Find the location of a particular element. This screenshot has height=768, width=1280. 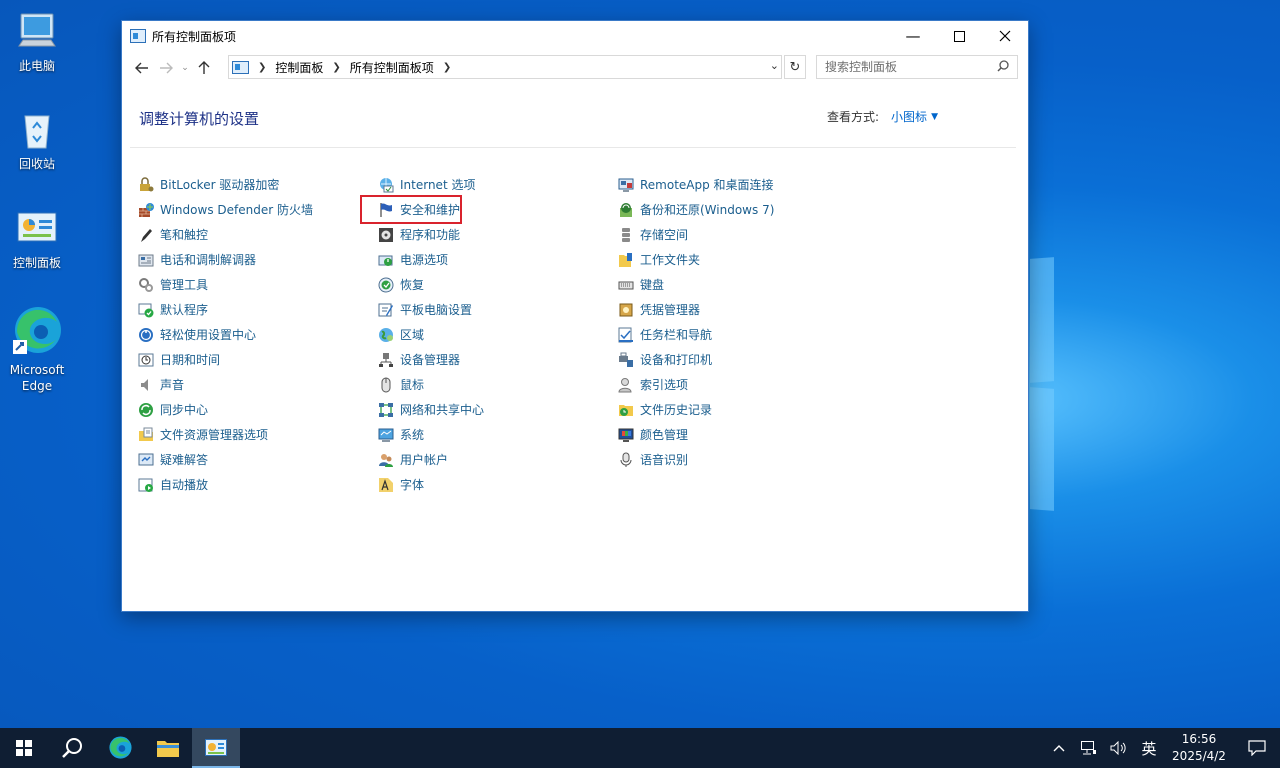

cp-item: 颜色管理 is located at coordinates (696, 434).